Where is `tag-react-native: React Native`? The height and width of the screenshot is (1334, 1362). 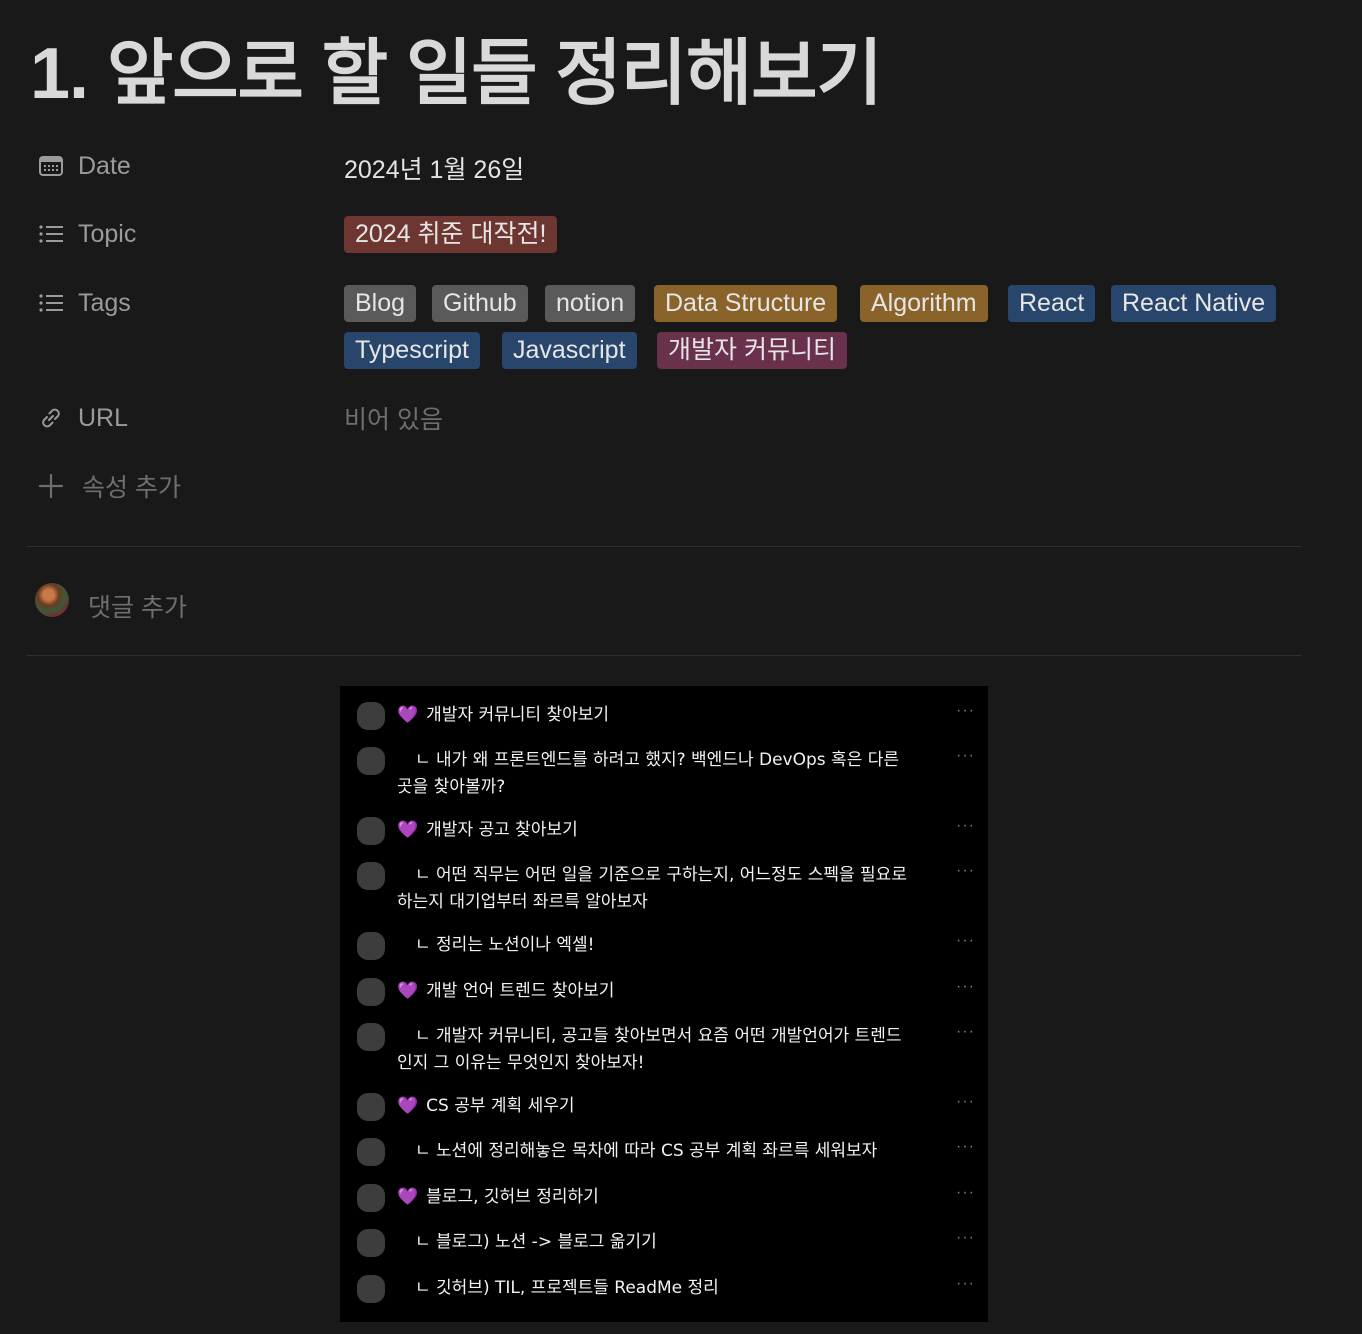
tag-react-native: React Native is located at coordinates (1194, 303).